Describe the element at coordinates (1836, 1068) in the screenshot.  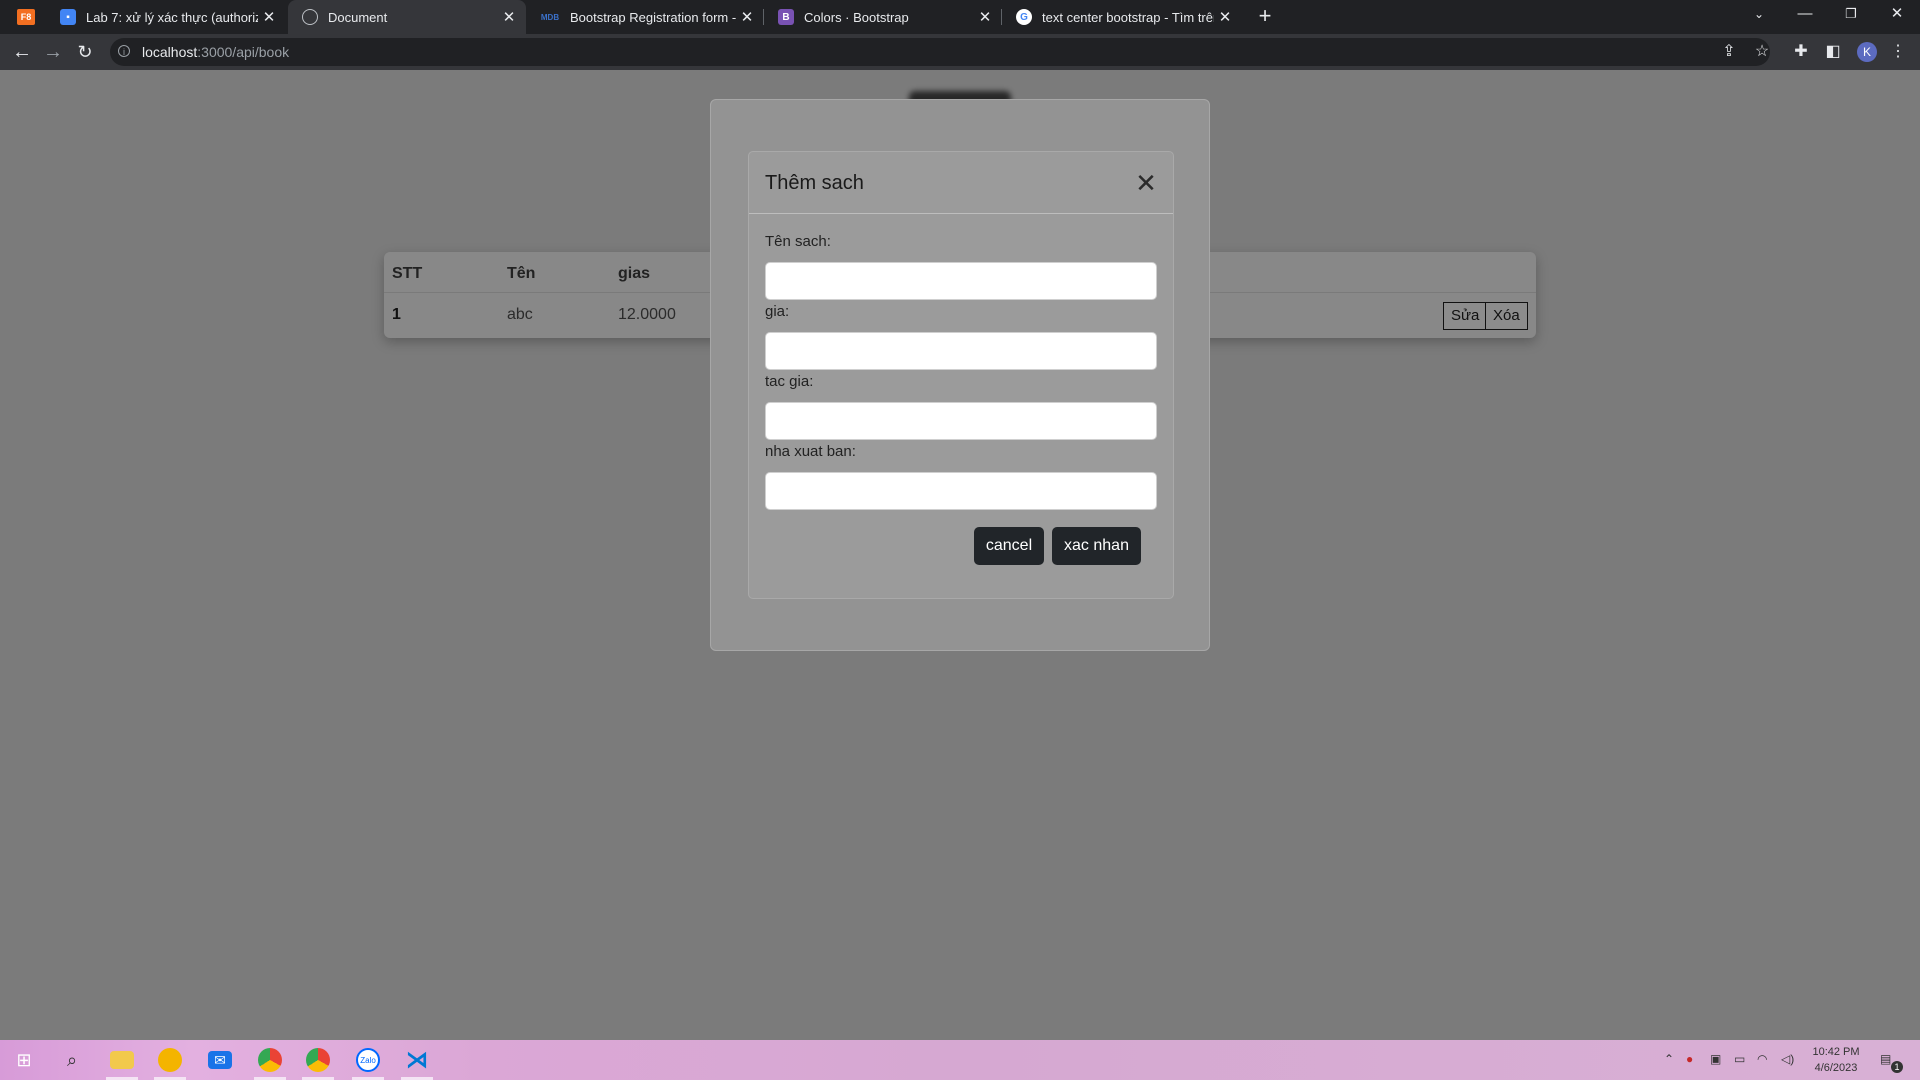
I see `clock-date: 4/6/2023` at that location.